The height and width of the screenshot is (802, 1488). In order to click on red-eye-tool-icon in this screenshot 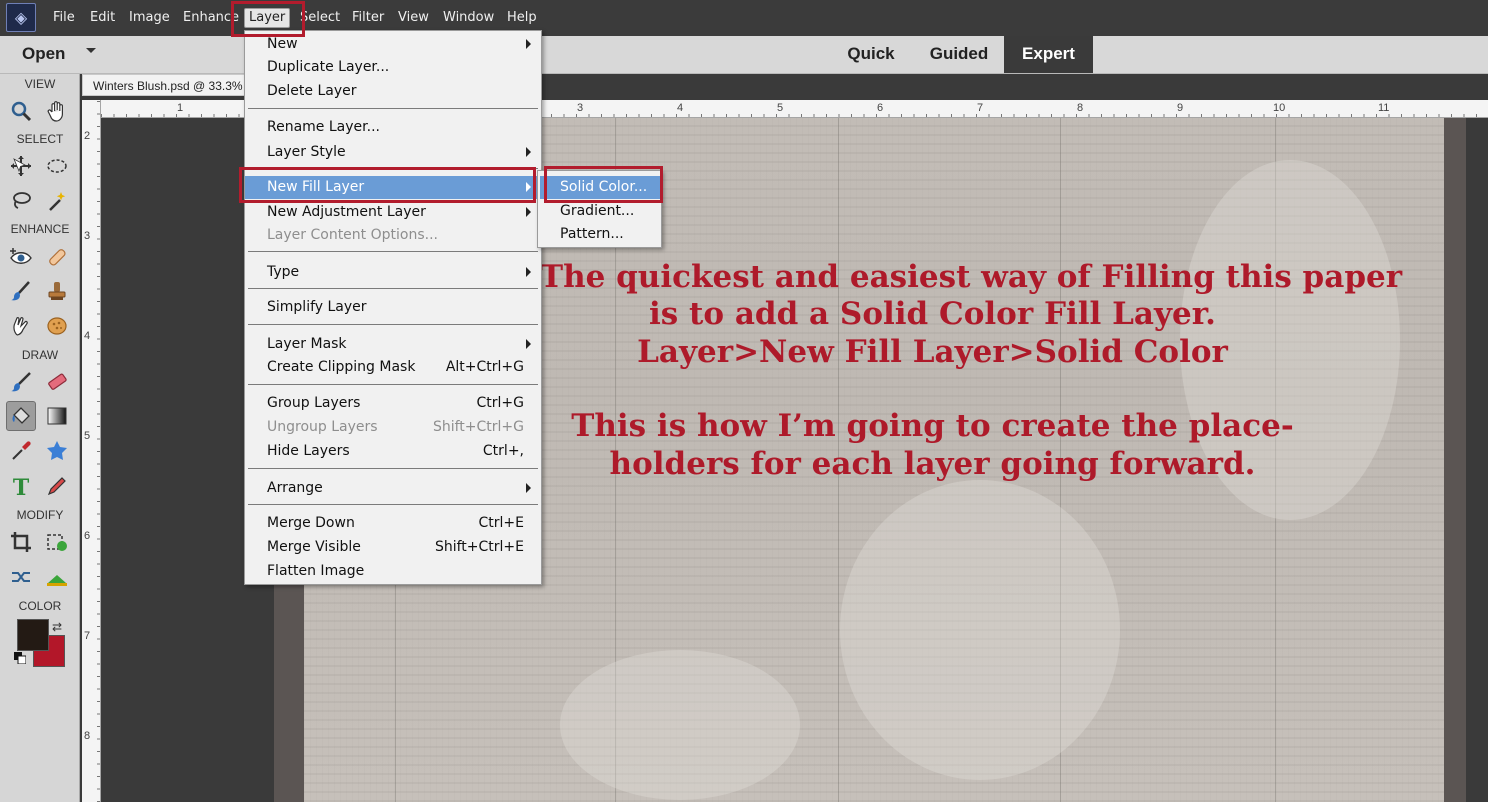, I will do `click(21, 257)`.